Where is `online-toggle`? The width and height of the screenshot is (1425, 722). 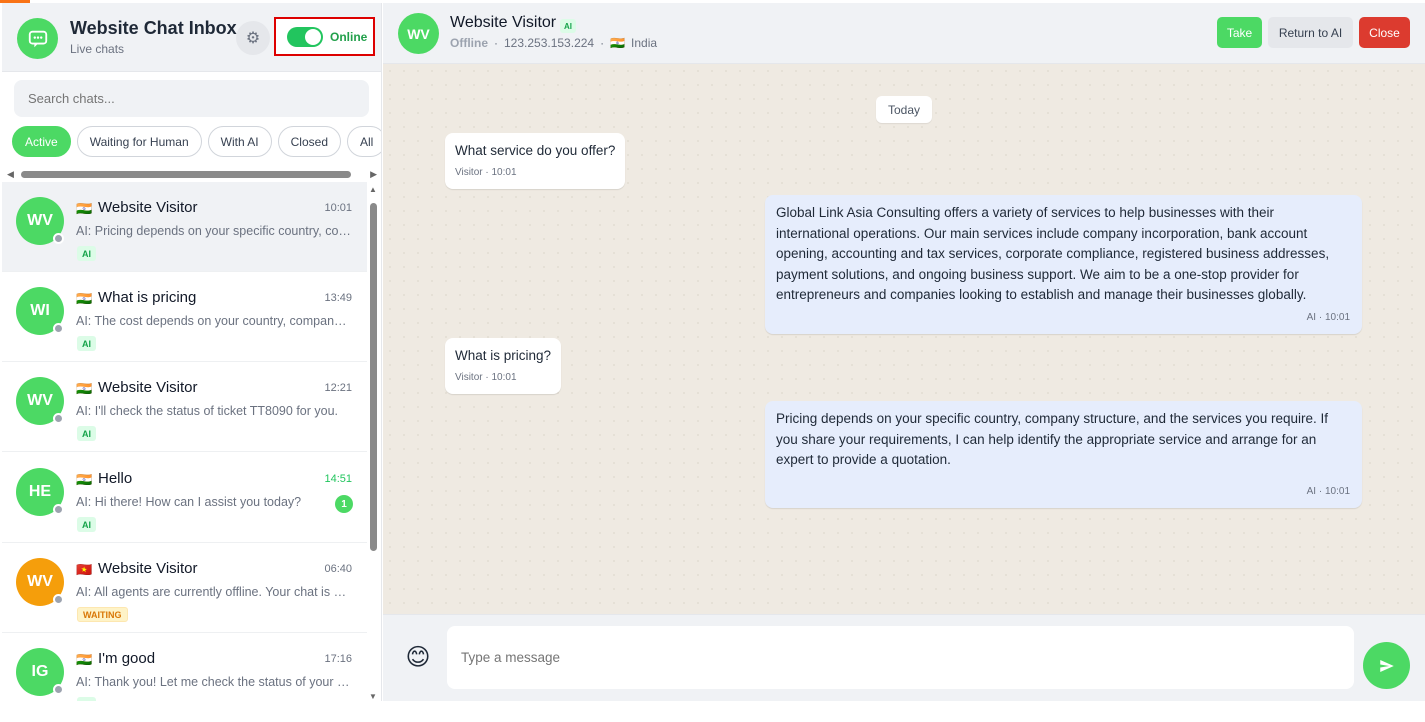 online-toggle is located at coordinates (305, 36).